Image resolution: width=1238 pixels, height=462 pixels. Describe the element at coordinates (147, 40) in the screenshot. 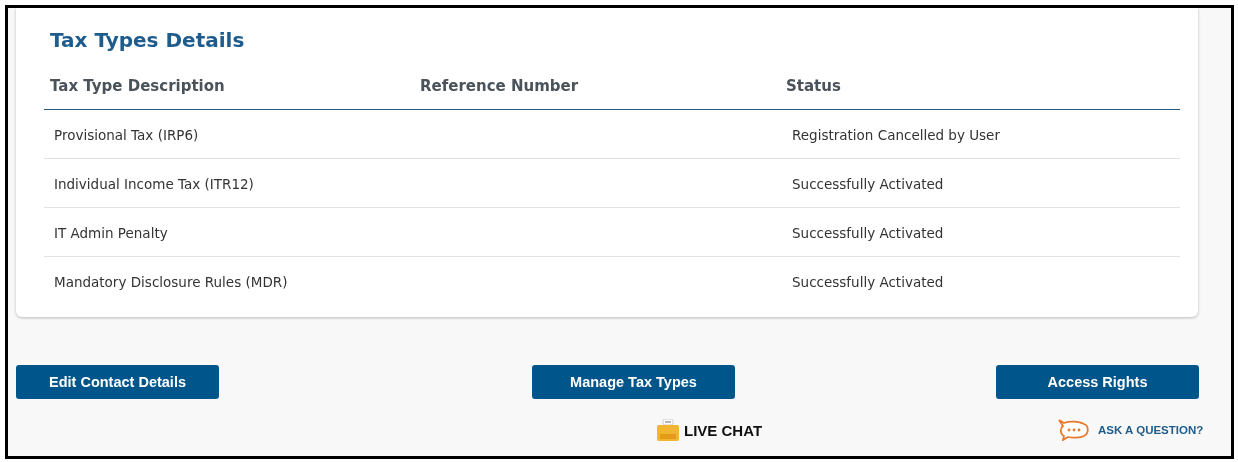

I see `section-title: Tax Types Details` at that location.